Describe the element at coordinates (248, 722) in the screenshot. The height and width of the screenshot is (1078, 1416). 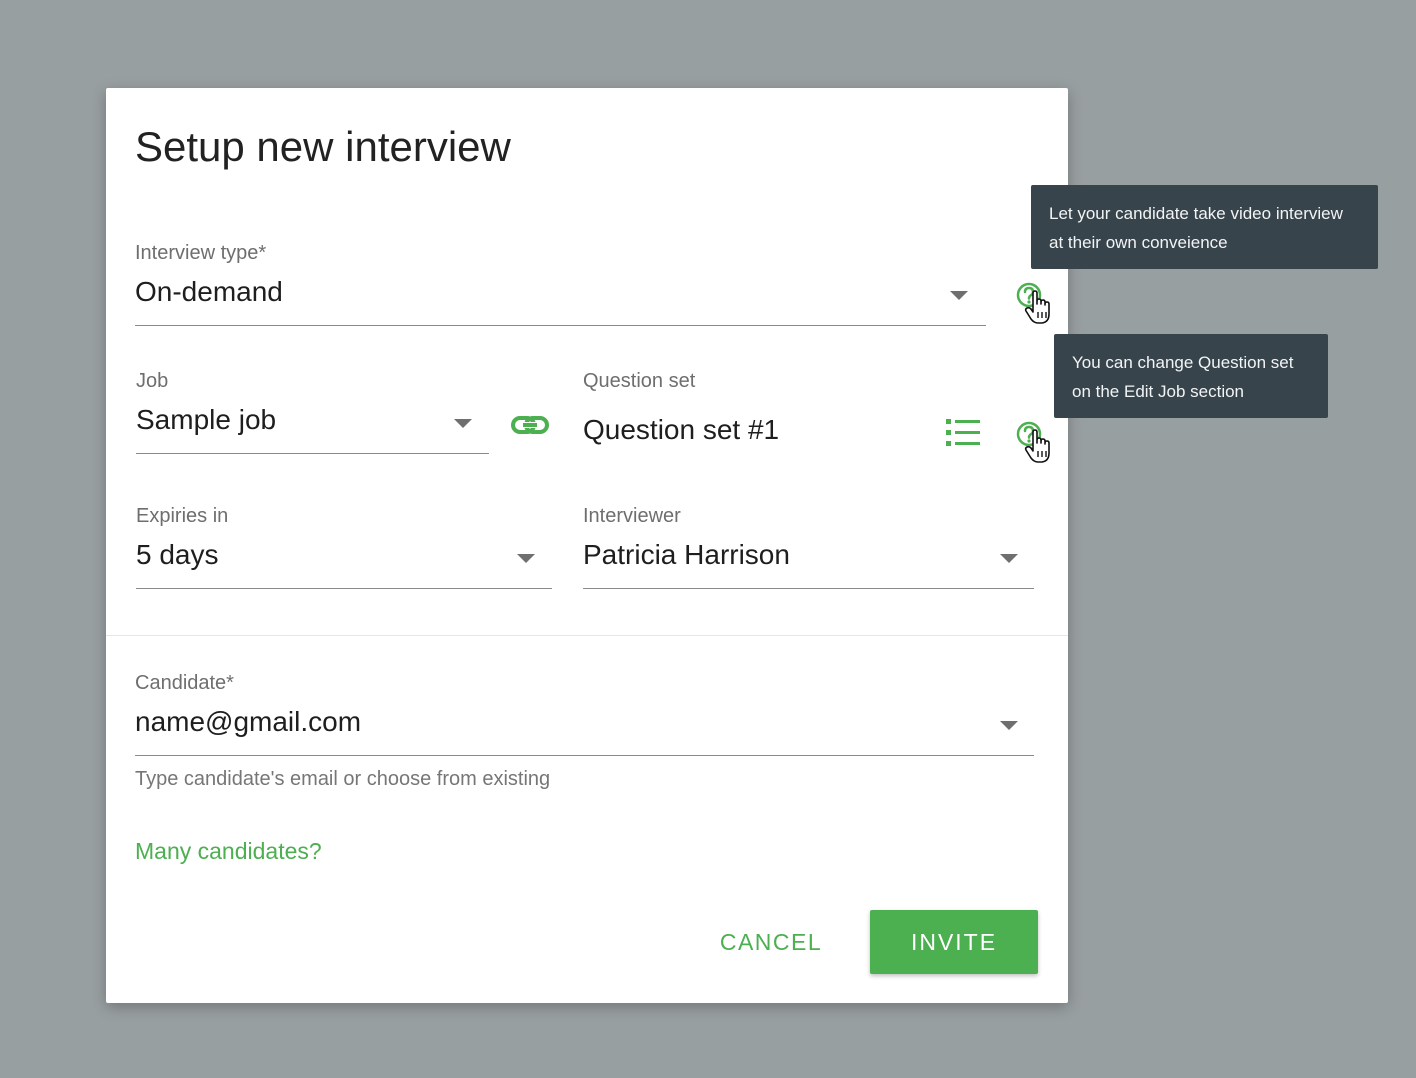
I see `candidate-value: name@gmail.com` at that location.